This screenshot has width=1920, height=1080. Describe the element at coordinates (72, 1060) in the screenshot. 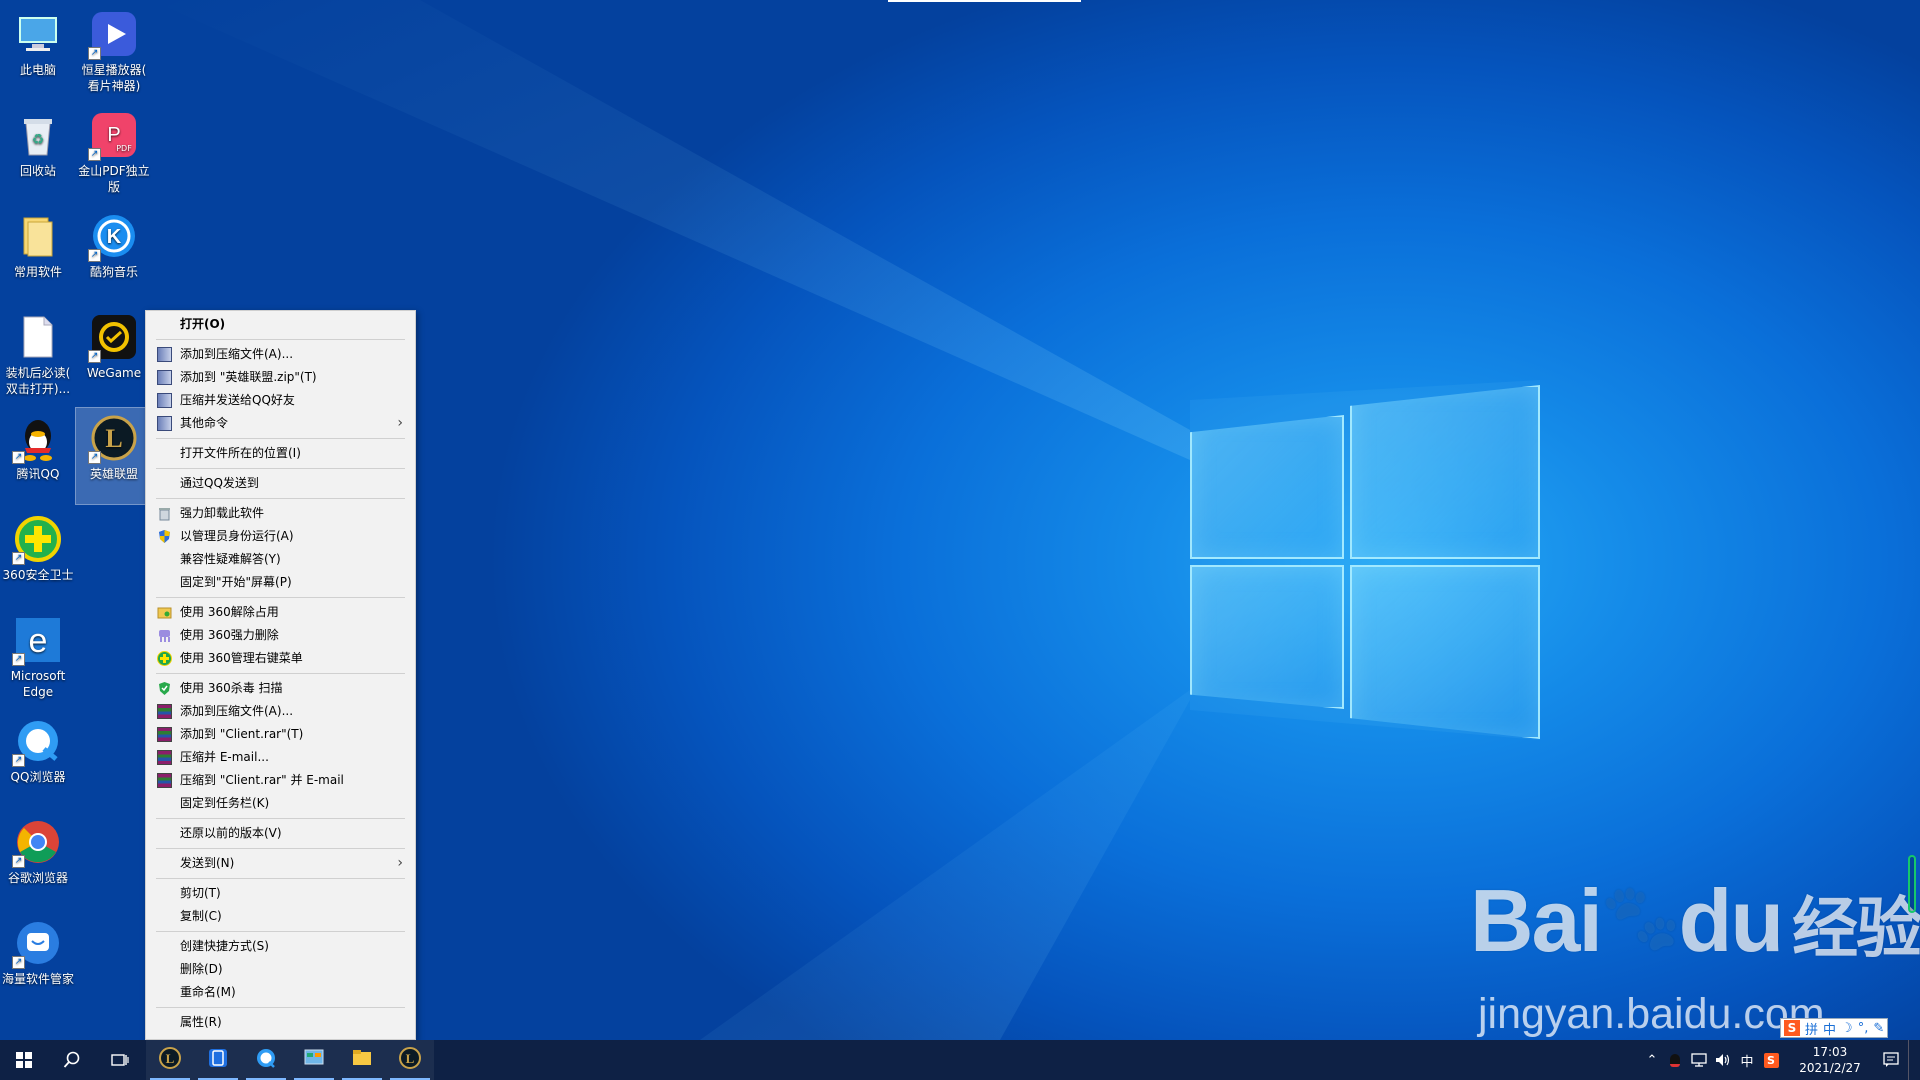

I see `search-button` at that location.